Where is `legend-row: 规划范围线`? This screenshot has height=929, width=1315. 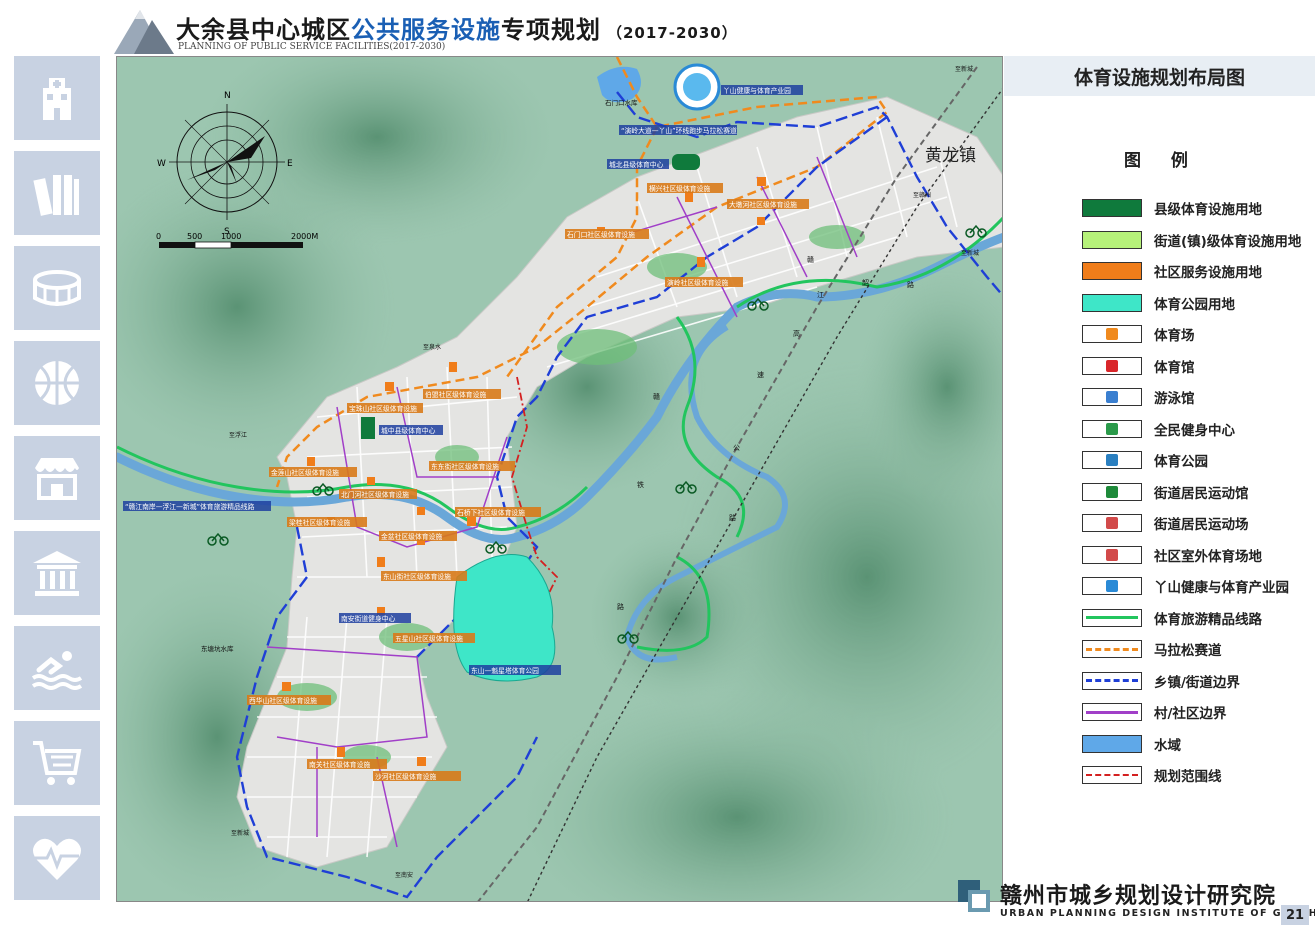
legend-row: 规划范围线 is located at coordinates (1198, 775).